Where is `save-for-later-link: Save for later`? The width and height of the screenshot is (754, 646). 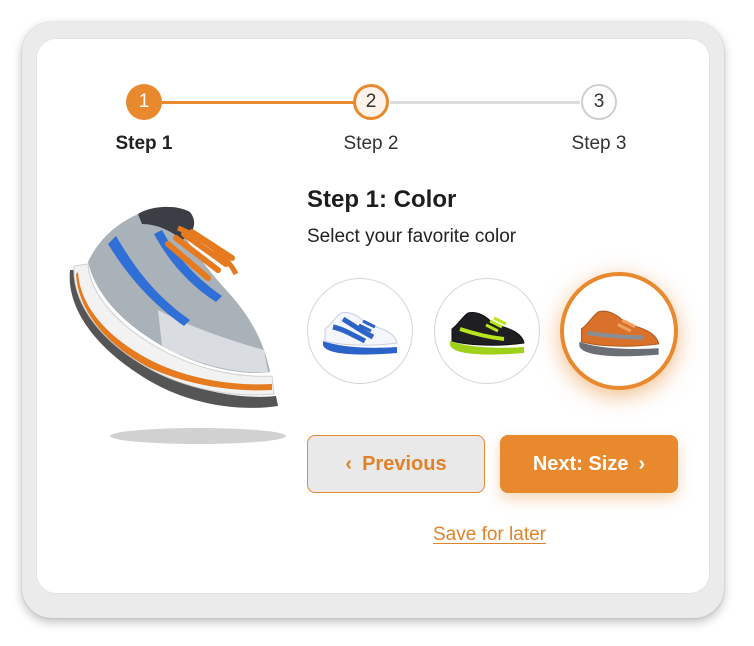
save-for-later-link: Save for later is located at coordinates (489, 535).